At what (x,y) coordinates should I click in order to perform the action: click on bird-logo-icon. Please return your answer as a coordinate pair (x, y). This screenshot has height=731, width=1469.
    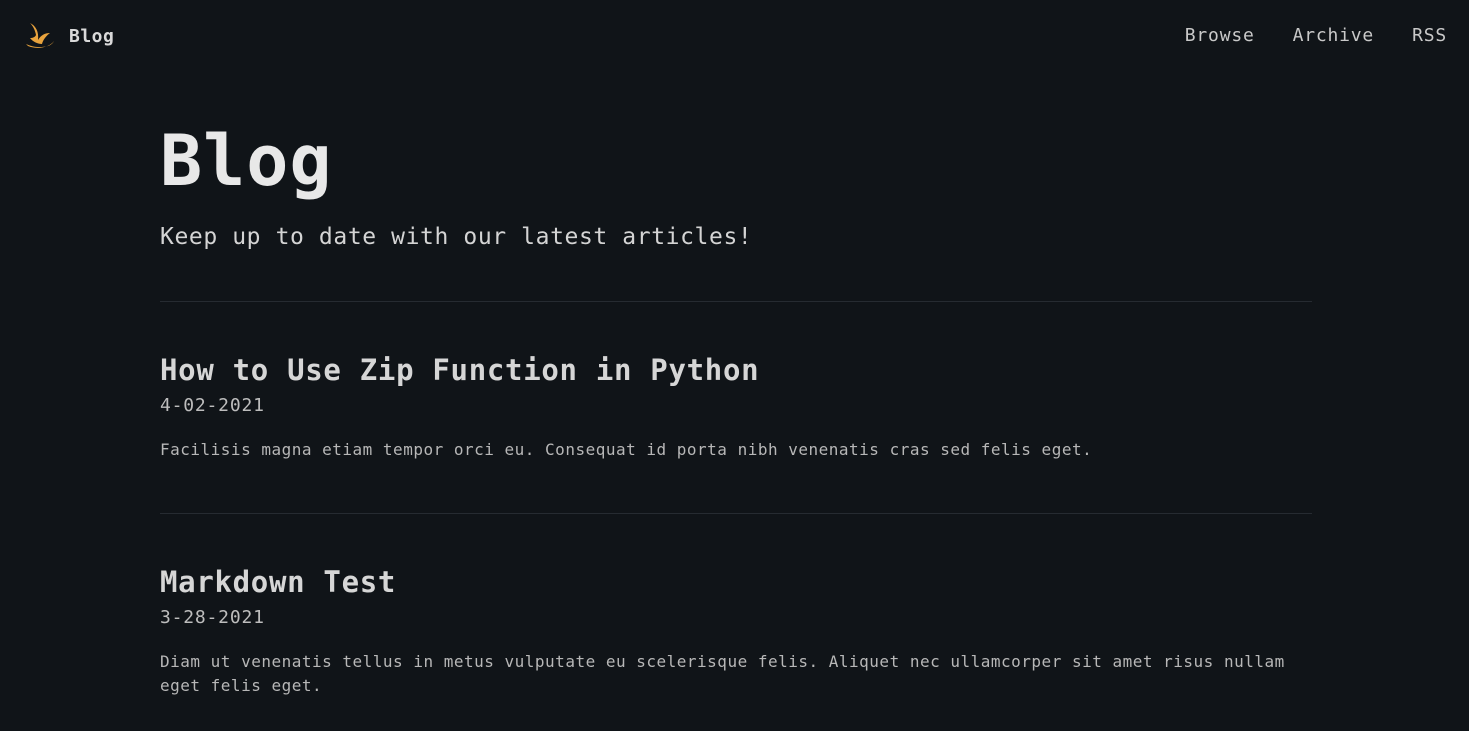
    Looking at the image, I should click on (40, 36).